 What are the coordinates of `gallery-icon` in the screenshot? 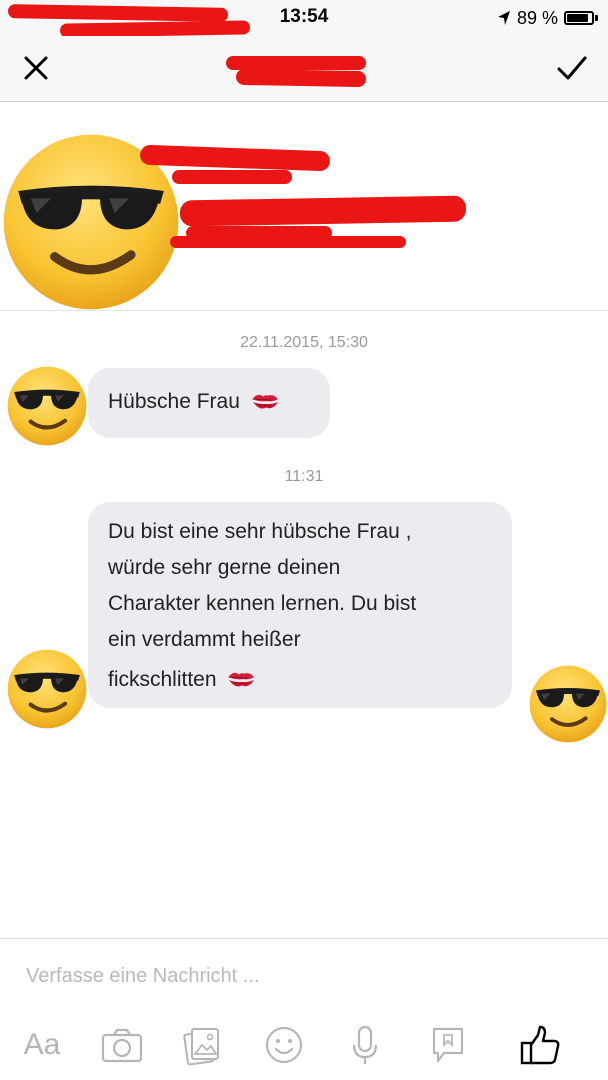 It's located at (203, 1045).